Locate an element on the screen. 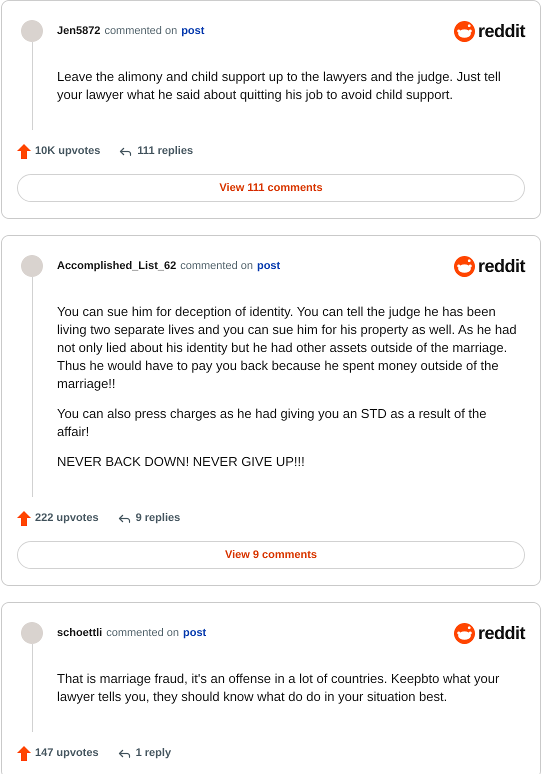  view-comments-button: View 9 comments is located at coordinates (271, 555).